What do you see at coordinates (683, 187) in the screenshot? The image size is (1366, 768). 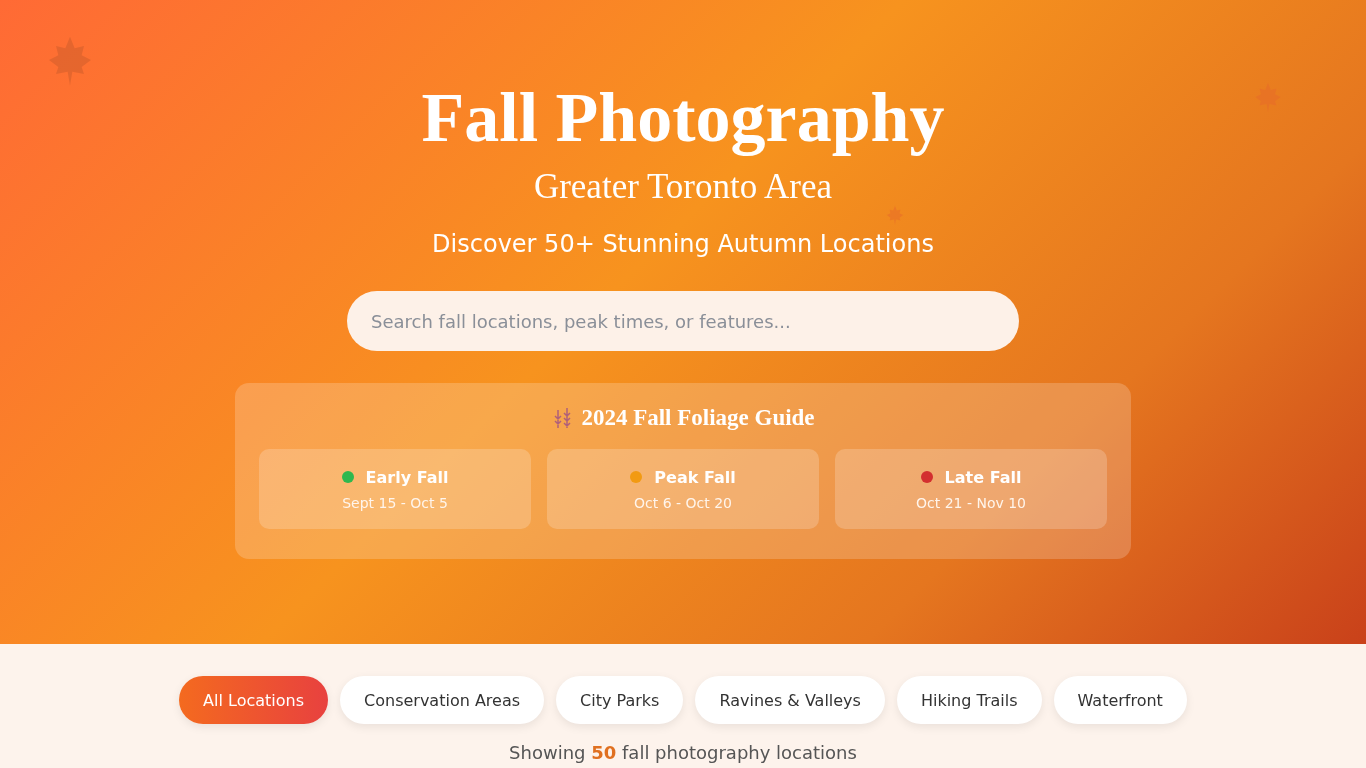 I see `subtitle: Greater Toronto Area` at bounding box center [683, 187].